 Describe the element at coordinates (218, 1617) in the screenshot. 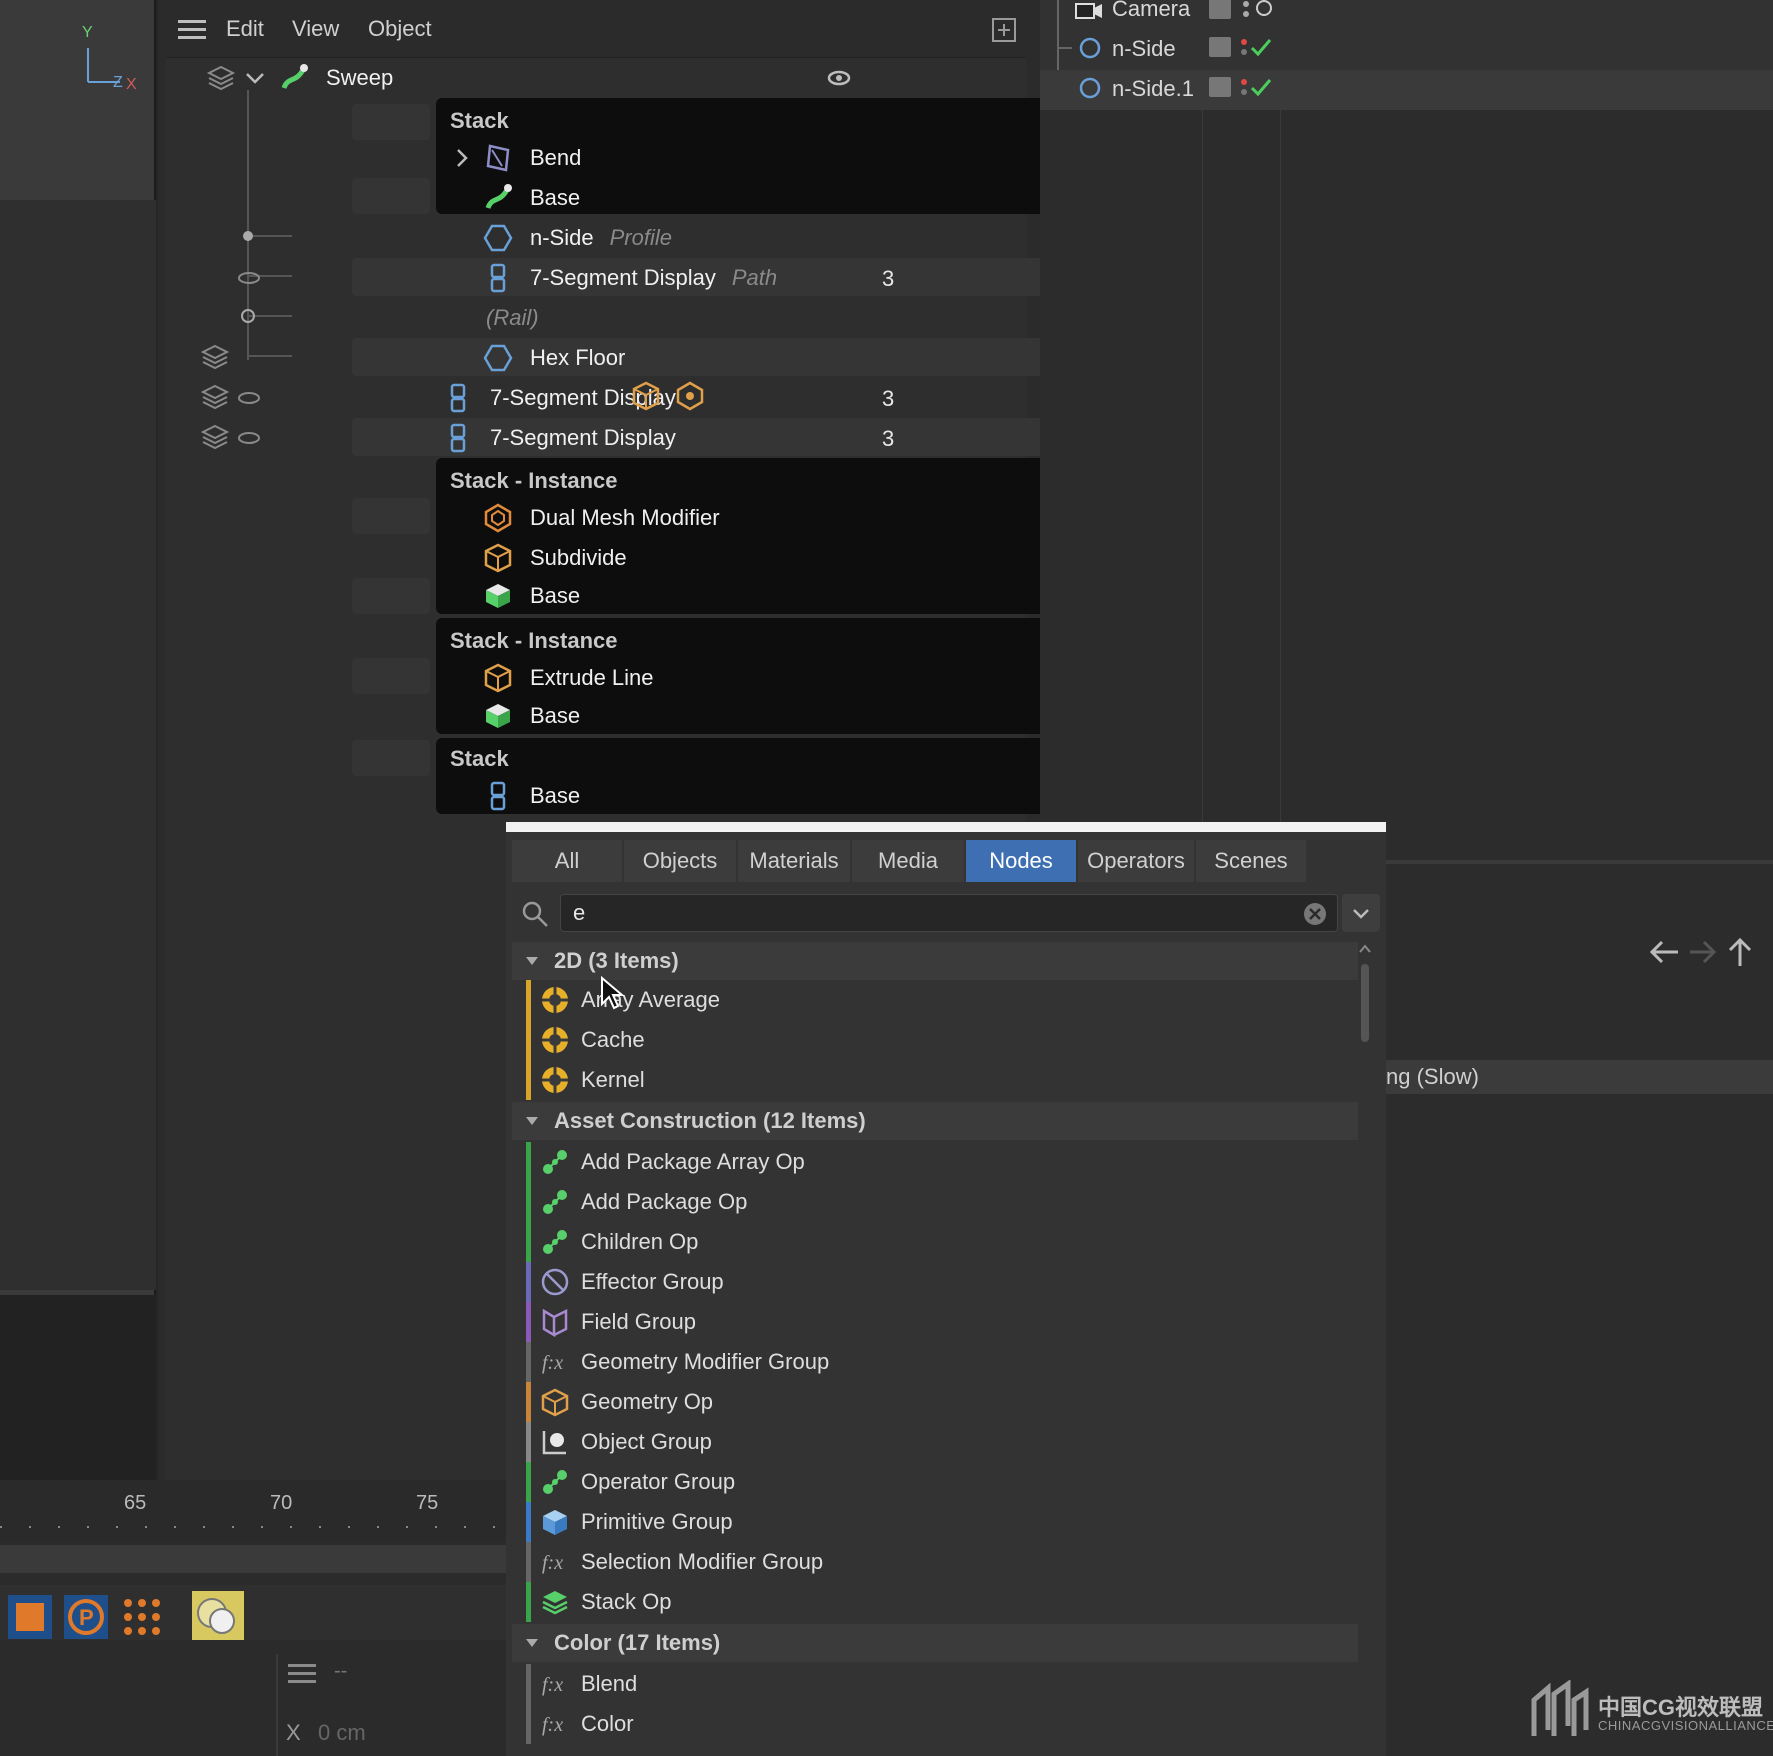

I see `scheme-icon` at that location.